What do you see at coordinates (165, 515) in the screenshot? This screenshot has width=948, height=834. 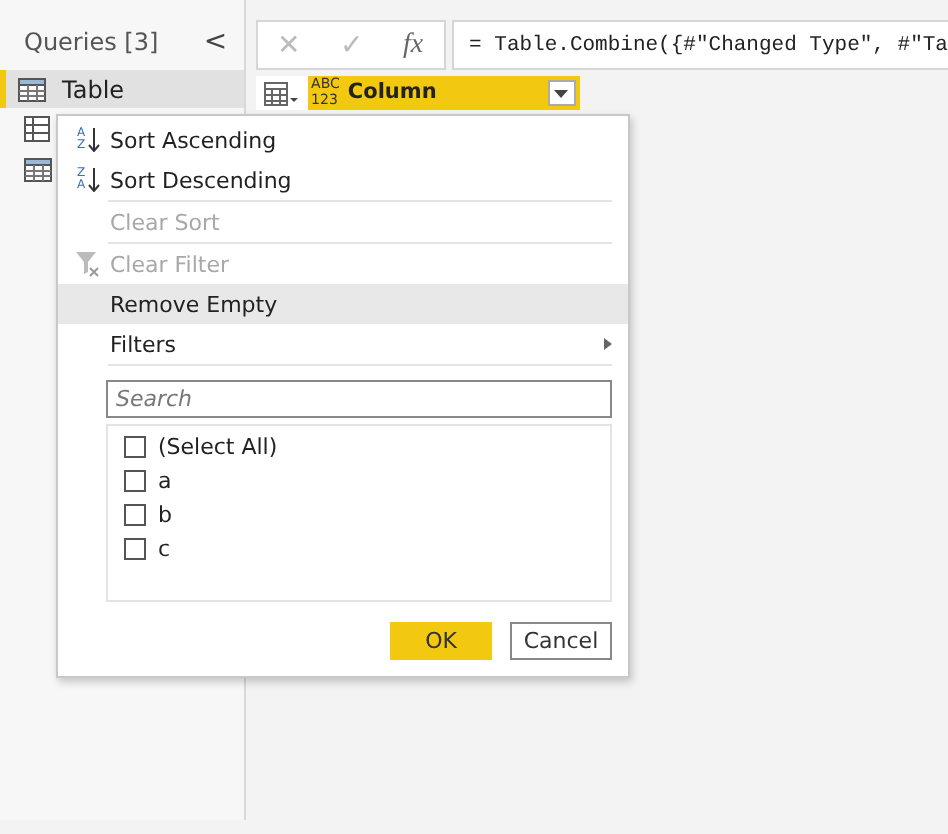 I see `value-label: b` at bounding box center [165, 515].